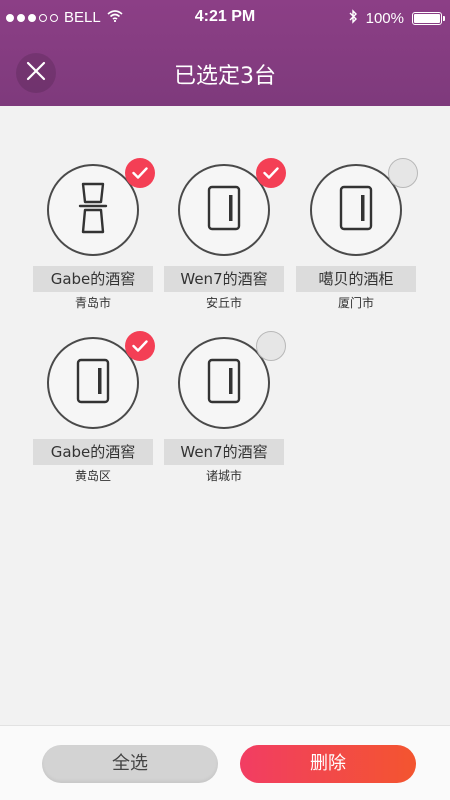 The width and height of the screenshot is (450, 800). What do you see at coordinates (225, 53) in the screenshot?
I see `header-bar: BELL 4:21 PM 100% 已选定3台` at bounding box center [225, 53].